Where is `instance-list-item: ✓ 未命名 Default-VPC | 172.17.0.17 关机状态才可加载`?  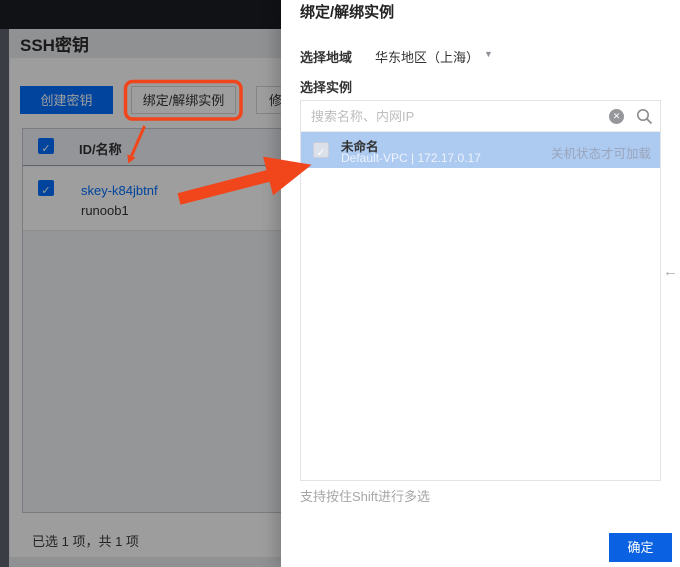
instance-list-item: ✓ 未命名 Default-VPC | 172.17.0.17 关机状态才可加载 is located at coordinates (480, 150).